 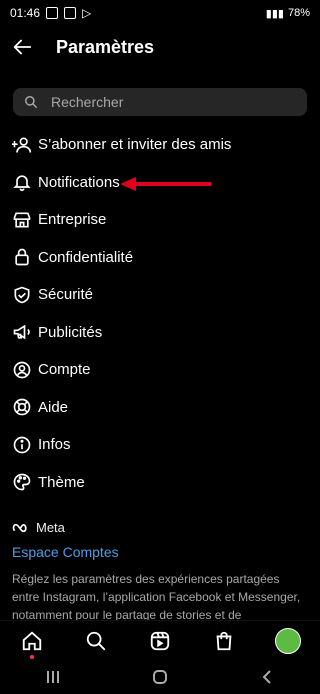 I want to click on recent-apps-icon, so click(x=53, y=677).